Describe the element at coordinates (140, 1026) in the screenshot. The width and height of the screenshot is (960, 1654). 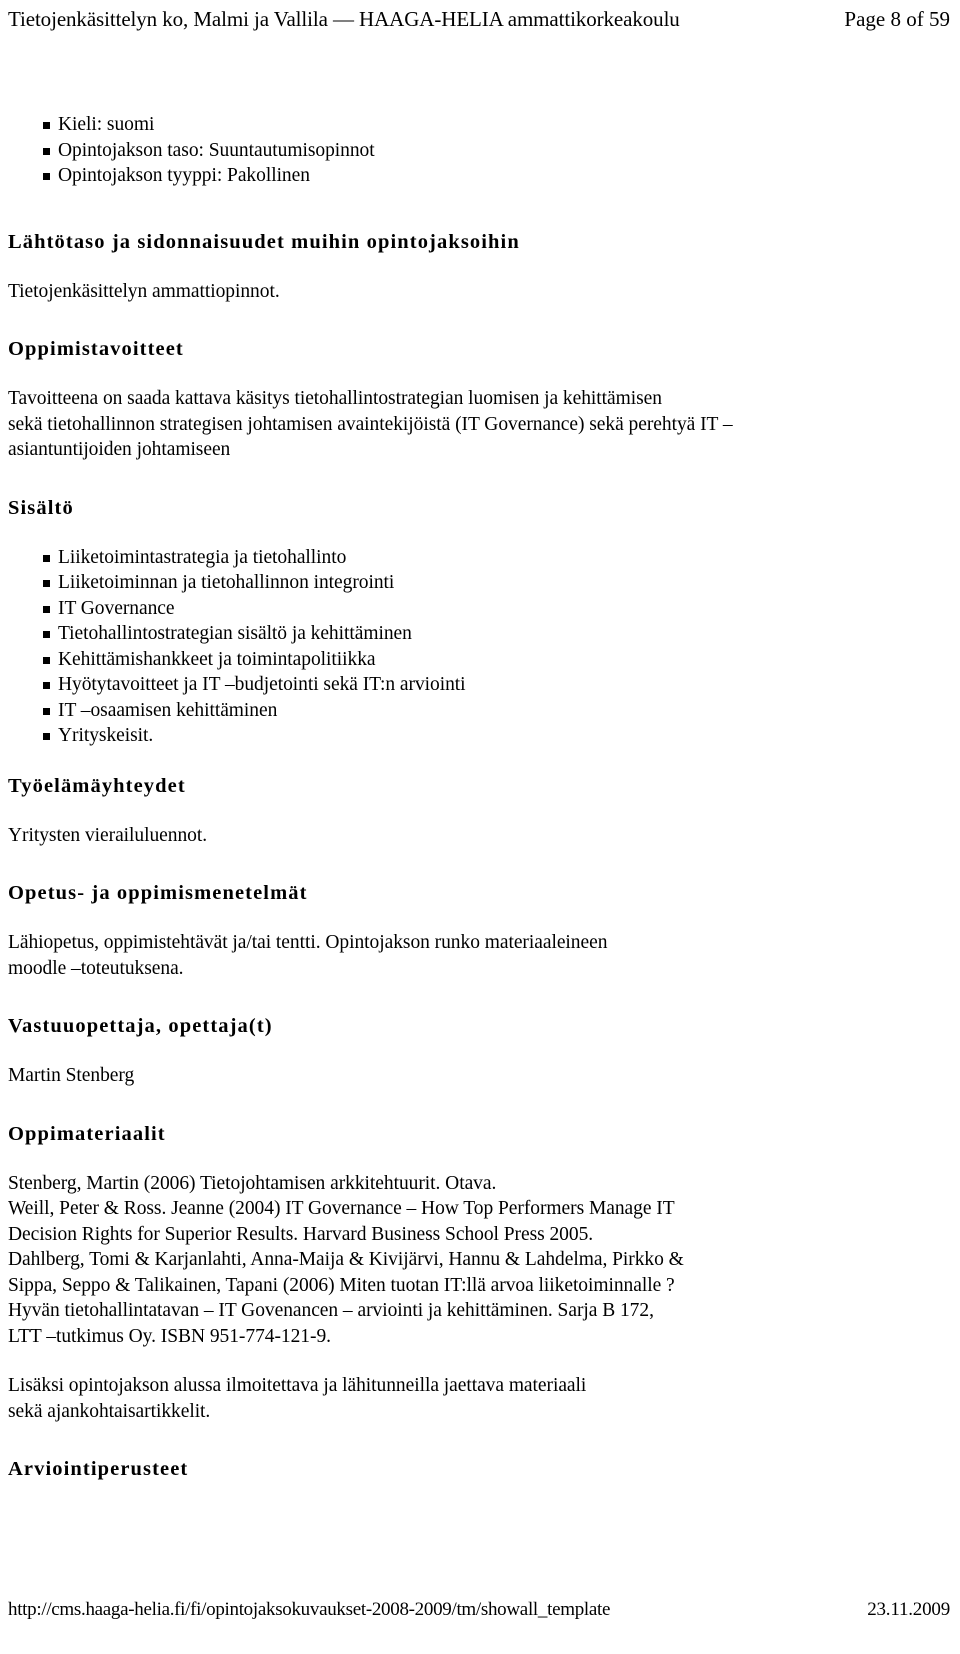
I see `heading-teacher: Vastuuopettaja, opettaja(t)` at that location.